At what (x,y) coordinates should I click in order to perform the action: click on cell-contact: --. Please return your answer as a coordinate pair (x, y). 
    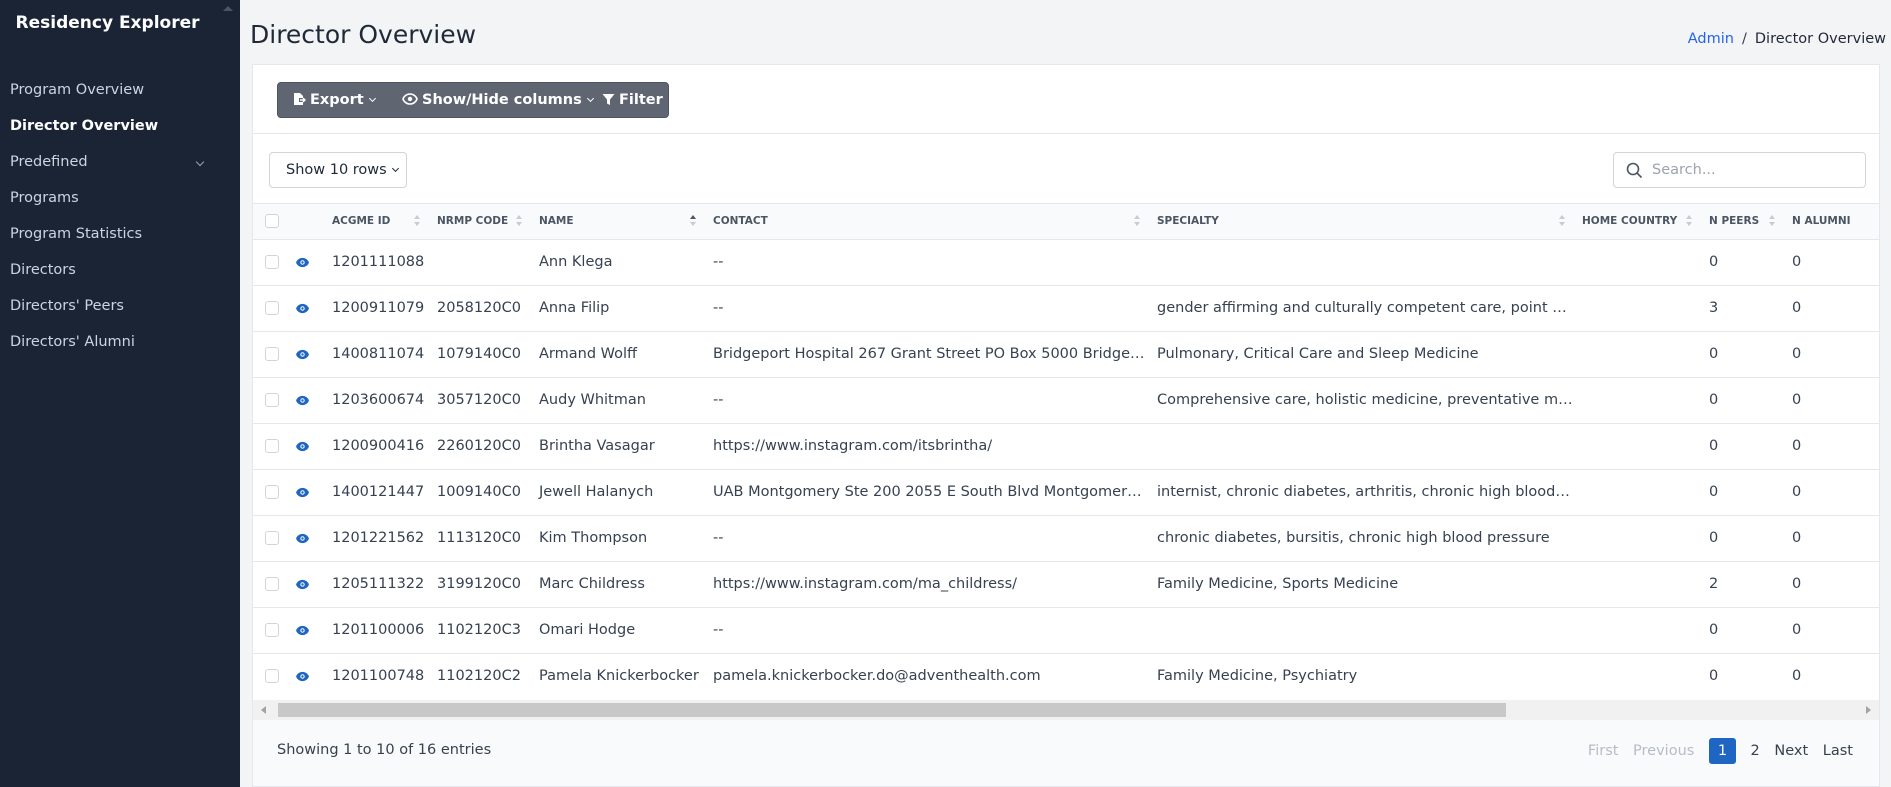
    Looking at the image, I should click on (718, 400).